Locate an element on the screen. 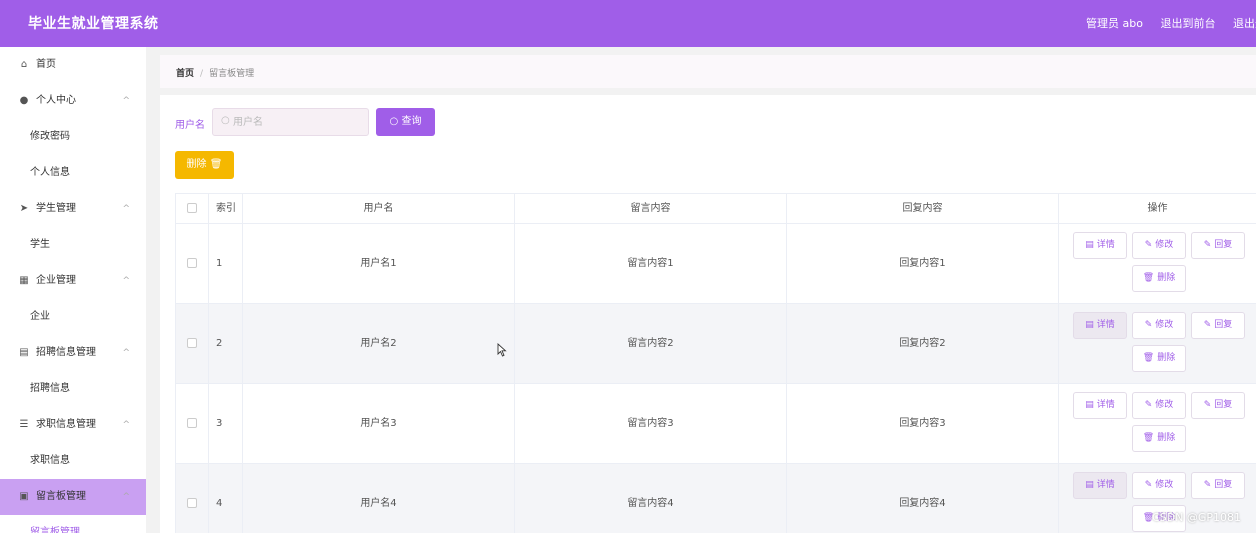 The height and width of the screenshot is (533, 1256). search-field: ○ is located at coordinates (290, 122).